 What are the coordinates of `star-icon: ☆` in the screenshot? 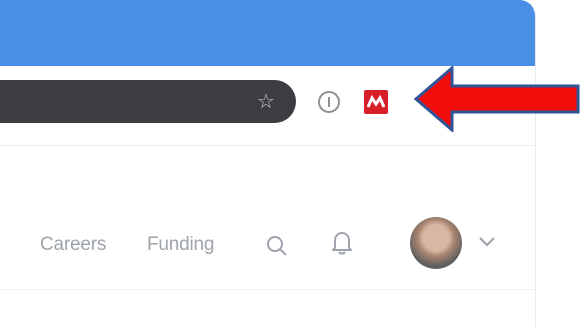 It's located at (266, 101).